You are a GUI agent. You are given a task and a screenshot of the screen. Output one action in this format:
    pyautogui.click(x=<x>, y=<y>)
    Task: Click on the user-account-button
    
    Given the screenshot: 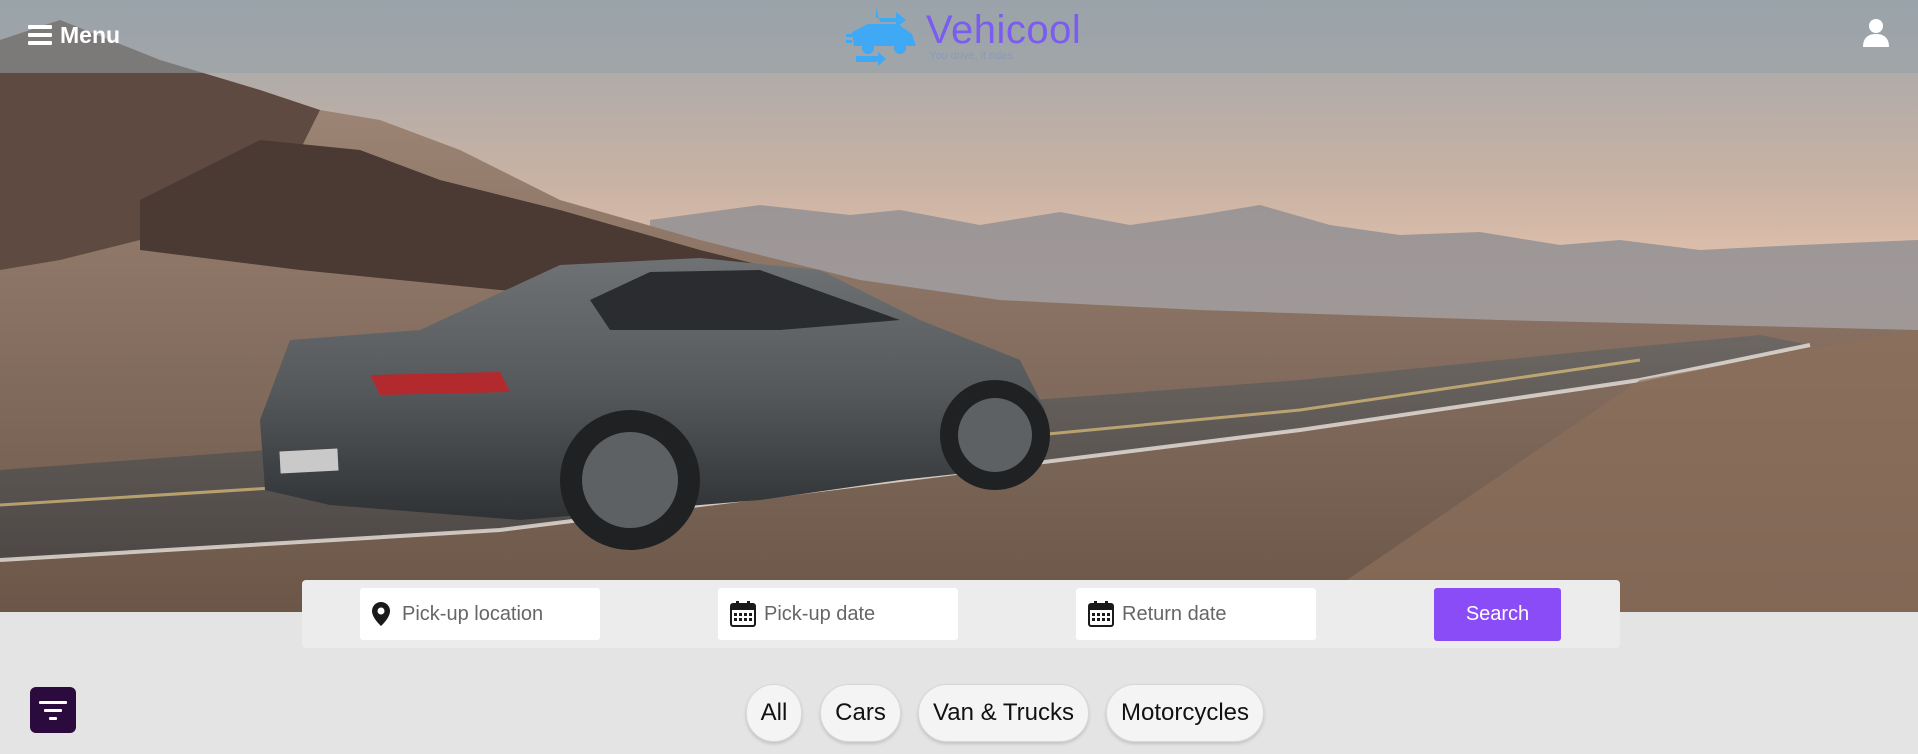 What is the action you would take?
    pyautogui.click(x=1877, y=34)
    